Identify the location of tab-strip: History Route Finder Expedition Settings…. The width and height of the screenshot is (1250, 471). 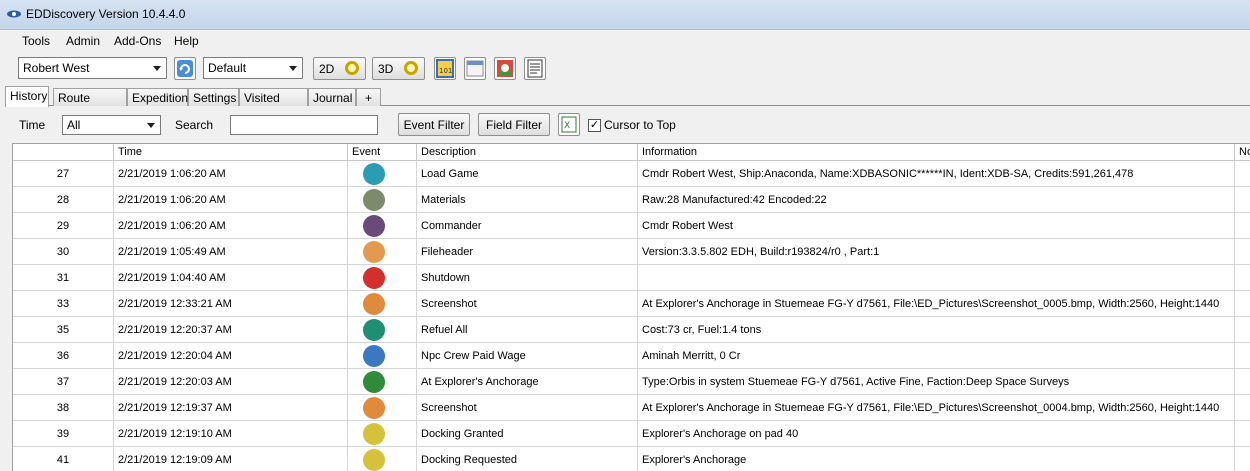
(627, 102).